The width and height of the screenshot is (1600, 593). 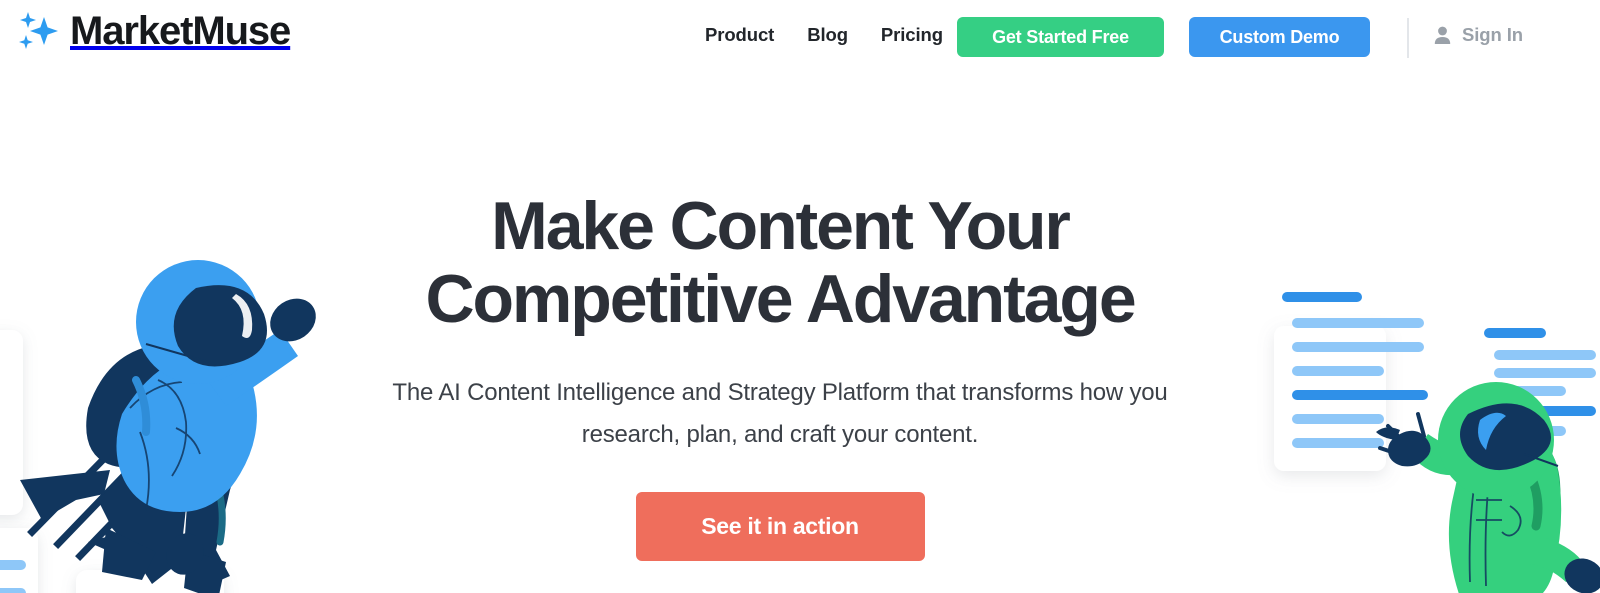 I want to click on nav-divider, so click(x=1408, y=38).